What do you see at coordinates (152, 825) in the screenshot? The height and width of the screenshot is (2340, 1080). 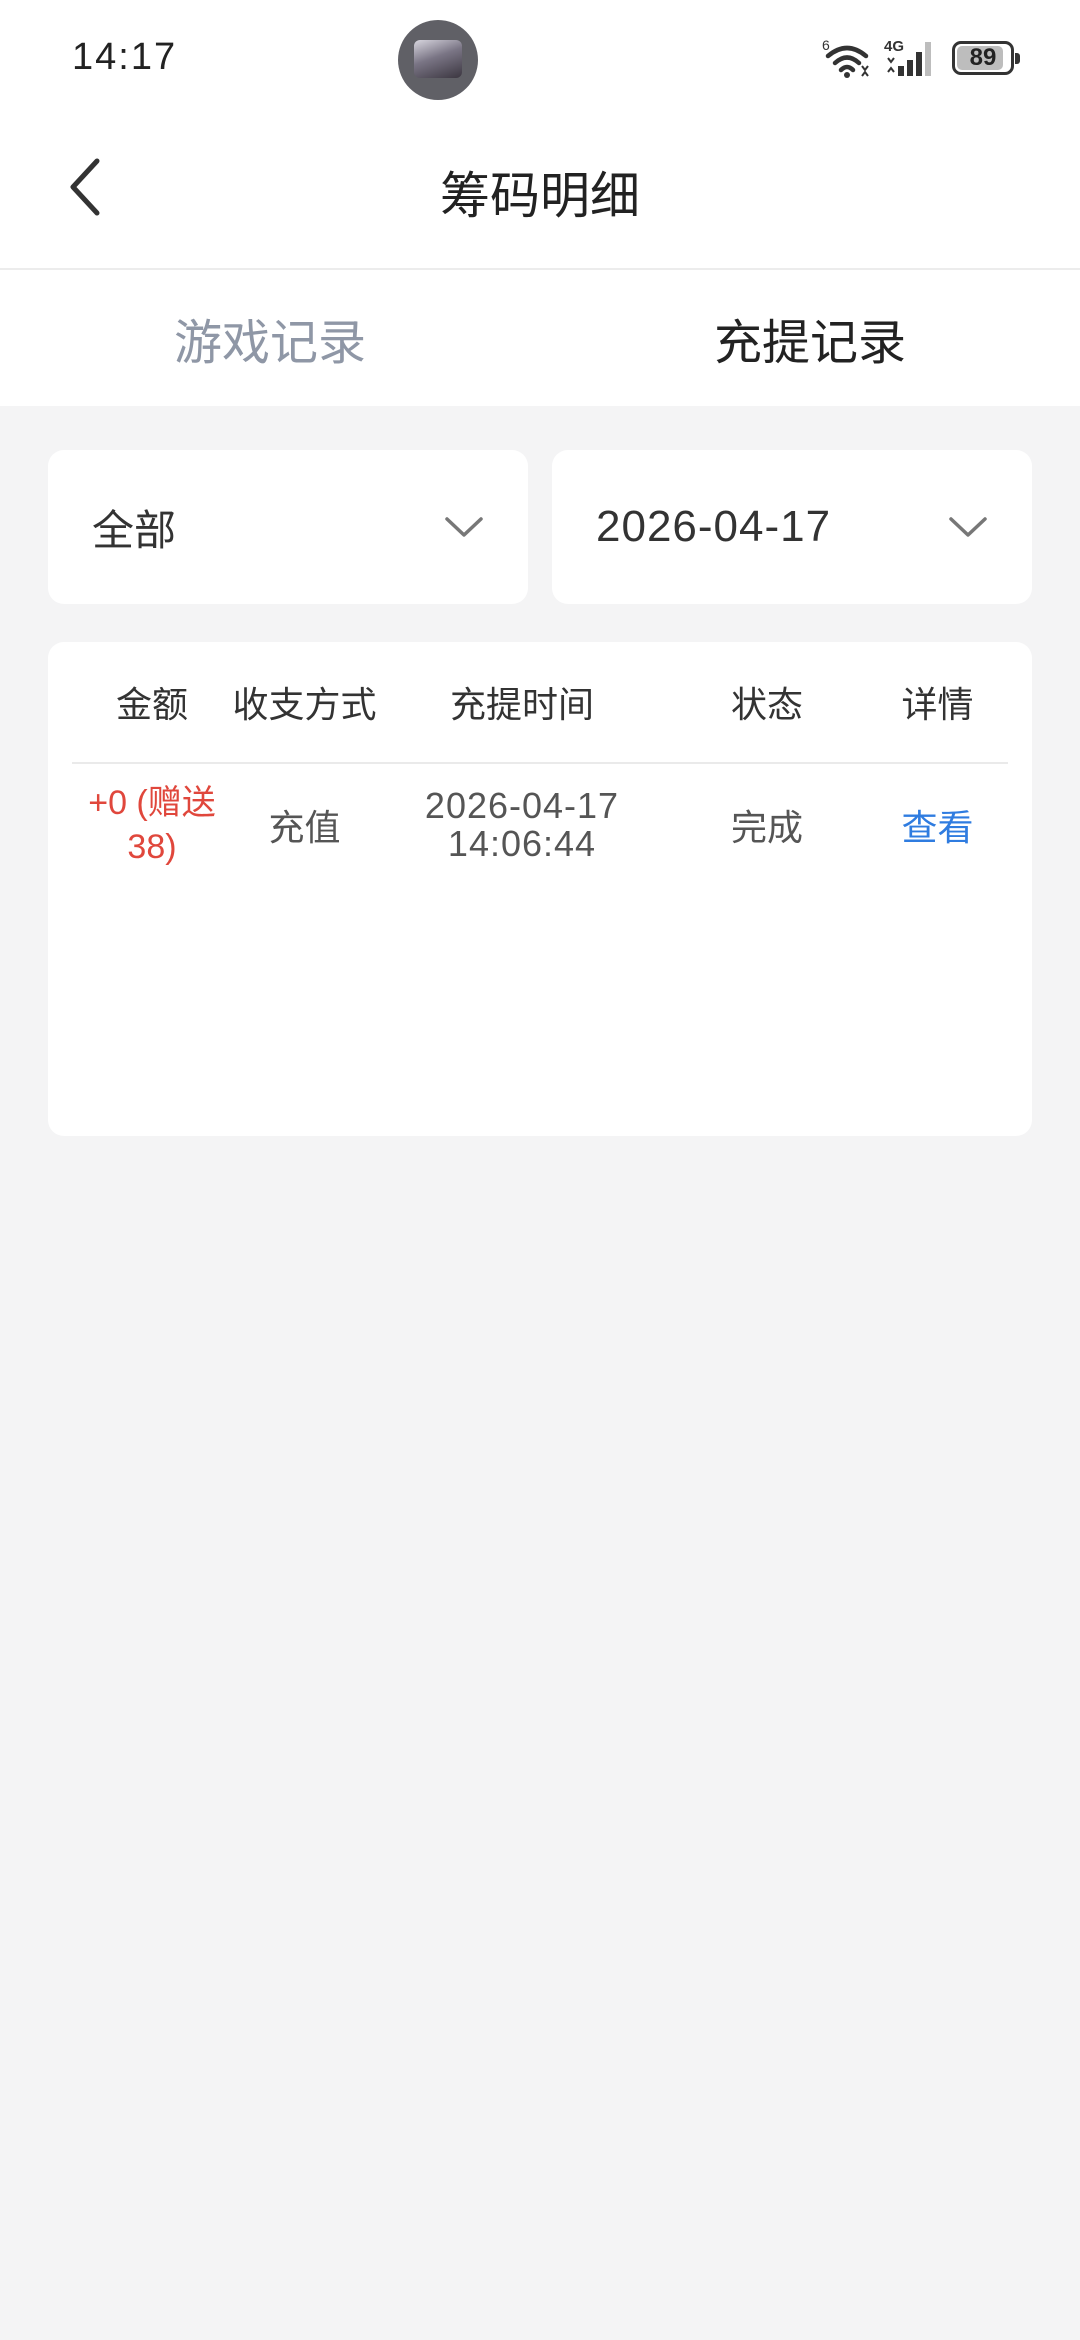 I see `row-amount: +0 (赠送38)` at bounding box center [152, 825].